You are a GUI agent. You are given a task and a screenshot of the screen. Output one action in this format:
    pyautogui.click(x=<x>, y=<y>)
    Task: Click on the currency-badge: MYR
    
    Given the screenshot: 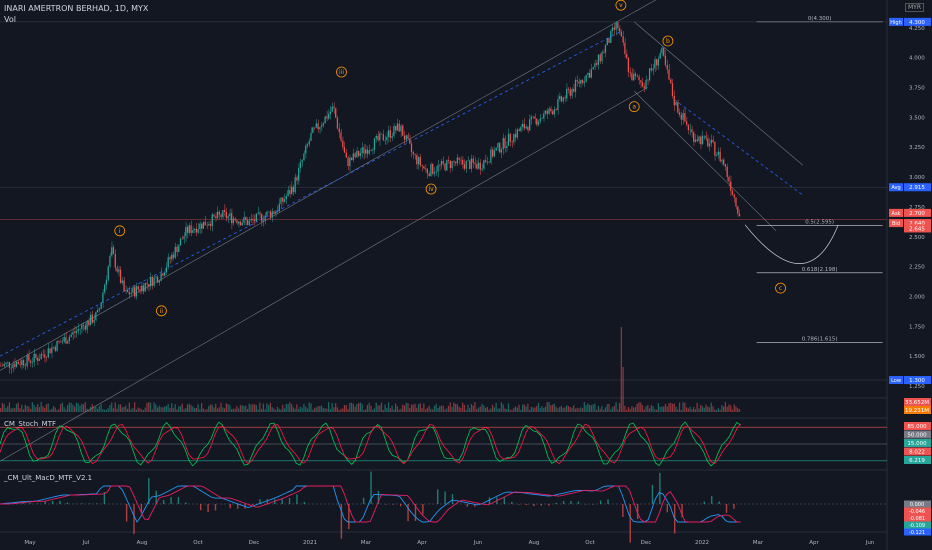 What is the action you would take?
    pyautogui.click(x=914, y=7)
    